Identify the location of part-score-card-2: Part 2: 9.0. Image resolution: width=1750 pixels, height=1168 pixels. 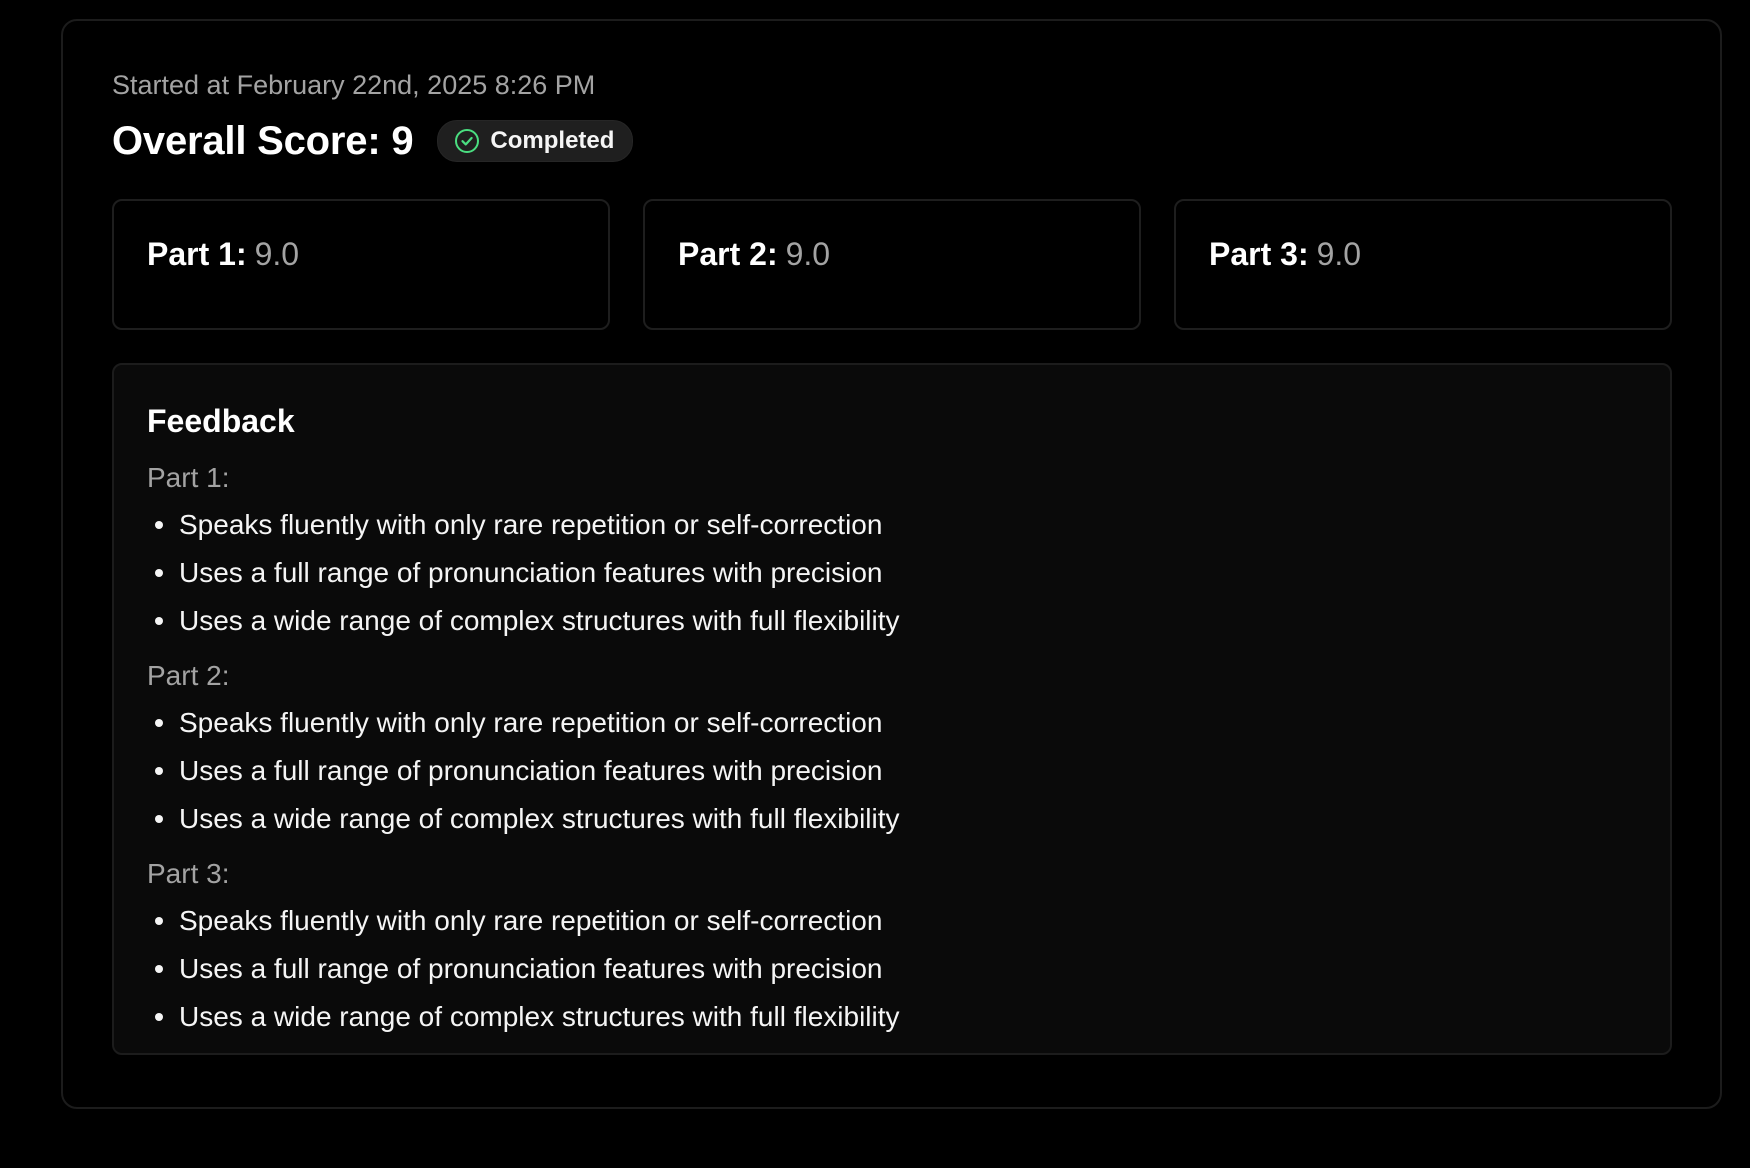
(892, 264).